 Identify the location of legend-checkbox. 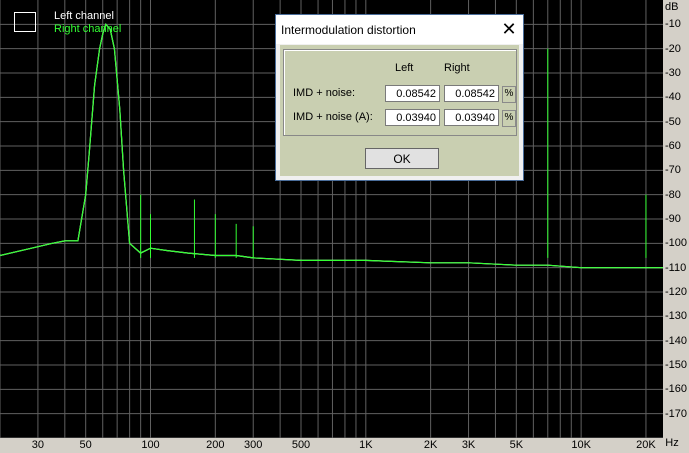
(25, 22).